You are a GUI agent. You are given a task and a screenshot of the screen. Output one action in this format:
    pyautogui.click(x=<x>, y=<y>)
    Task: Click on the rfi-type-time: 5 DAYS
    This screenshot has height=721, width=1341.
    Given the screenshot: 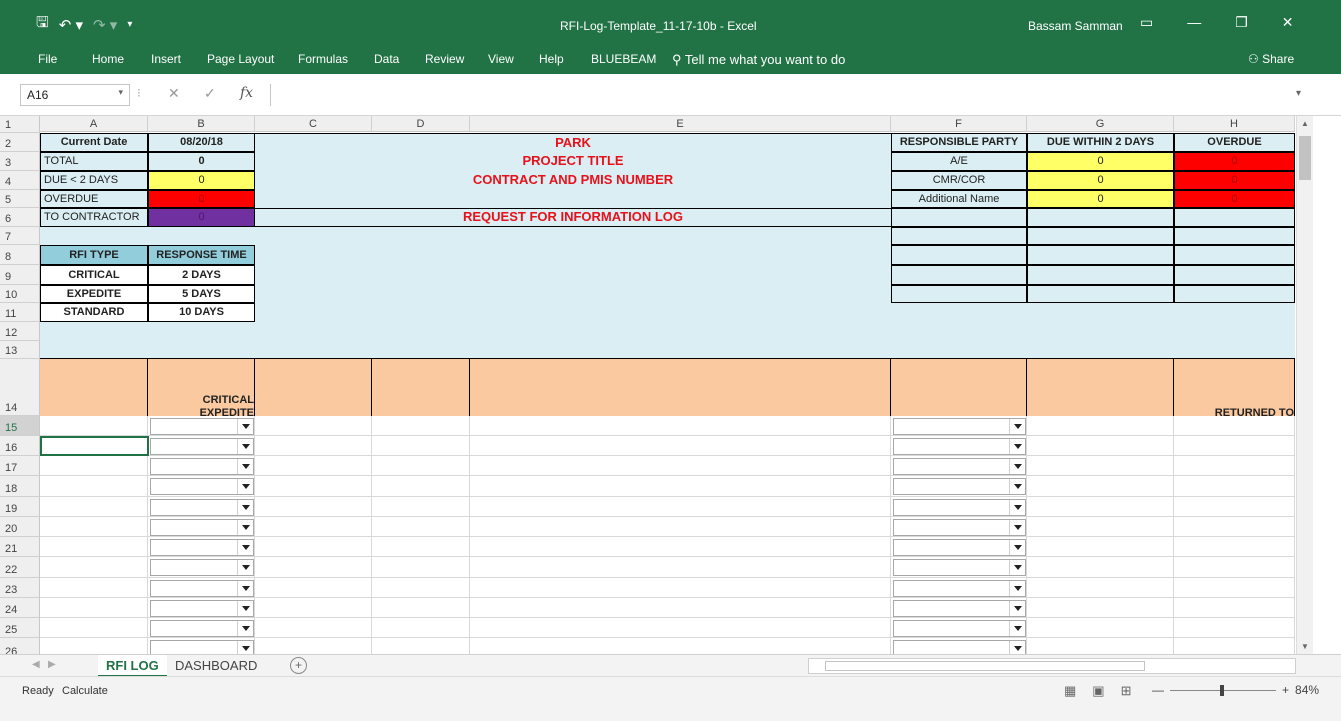 What is the action you would take?
    pyautogui.click(x=201, y=294)
    